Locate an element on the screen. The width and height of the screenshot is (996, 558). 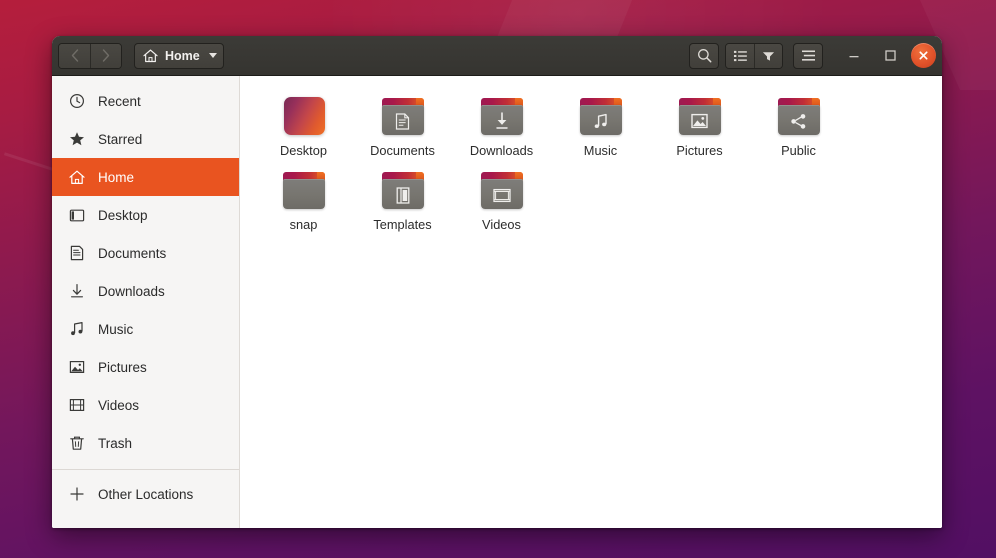
template-icon is located at coordinates (403, 195).